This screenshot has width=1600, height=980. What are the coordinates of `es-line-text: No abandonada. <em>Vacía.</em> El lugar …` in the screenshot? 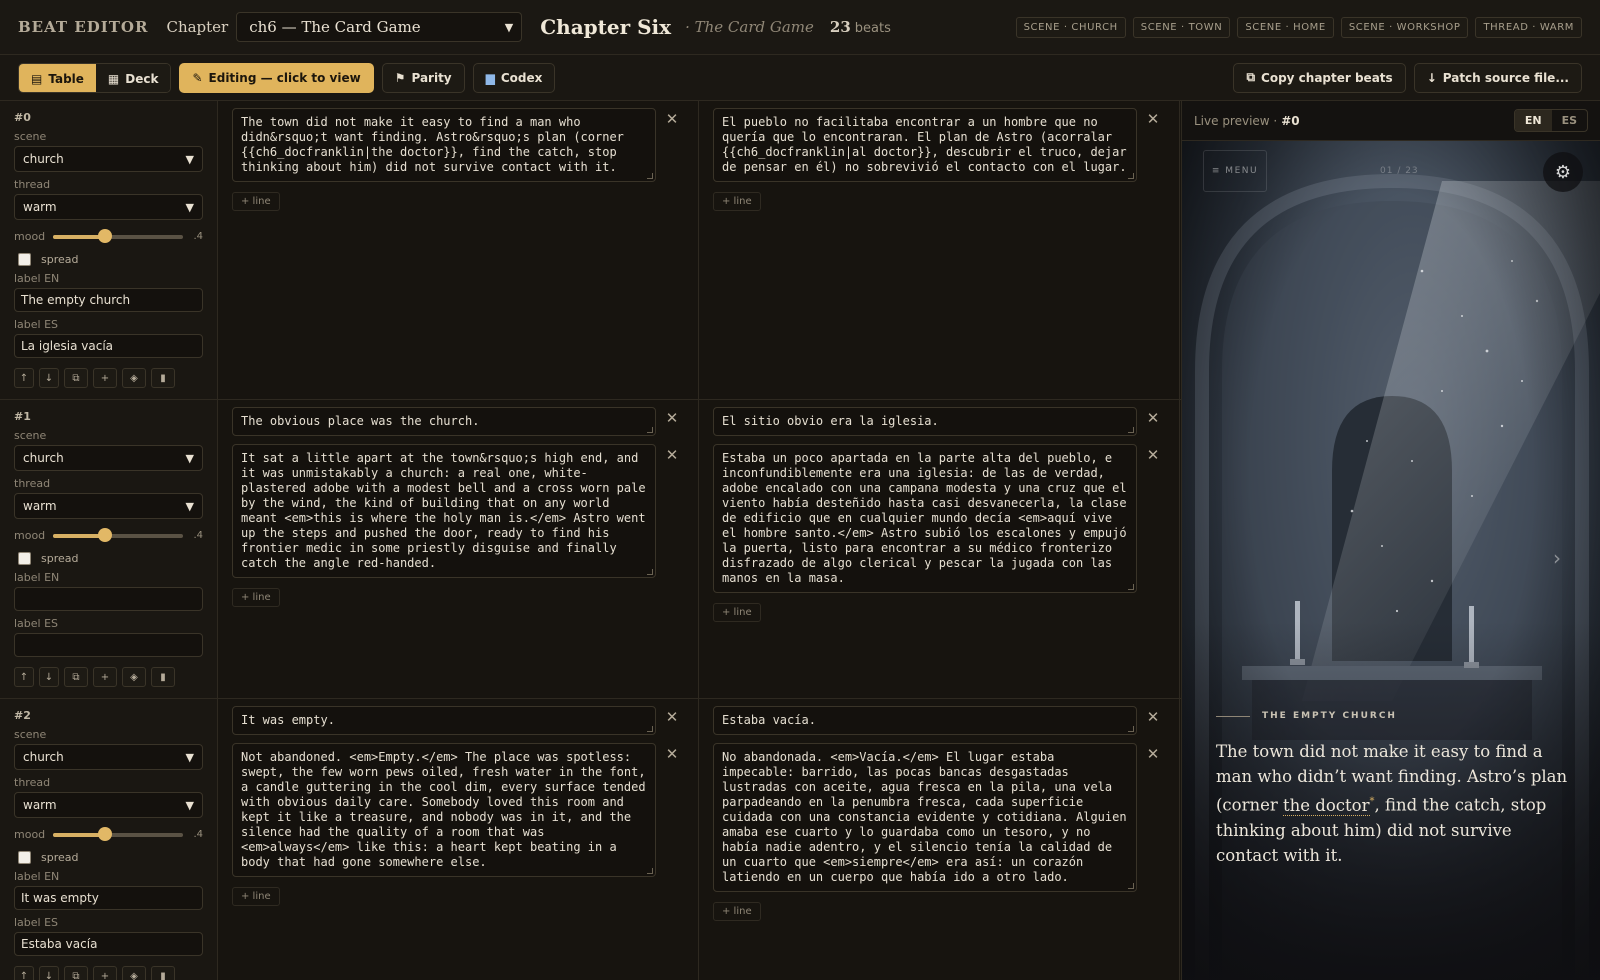 It's located at (925, 817).